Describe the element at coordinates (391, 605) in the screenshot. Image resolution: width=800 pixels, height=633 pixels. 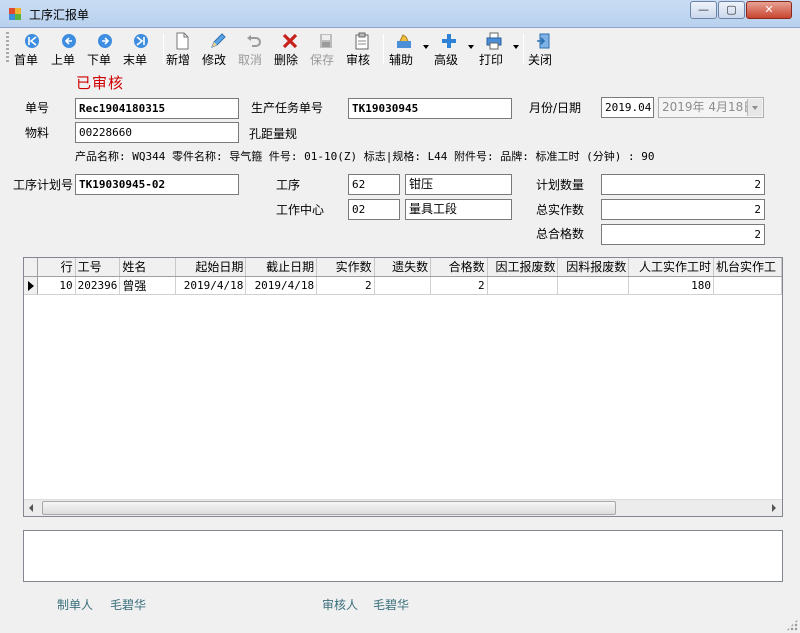
I see `auditor-name: 毛碧华` at that location.